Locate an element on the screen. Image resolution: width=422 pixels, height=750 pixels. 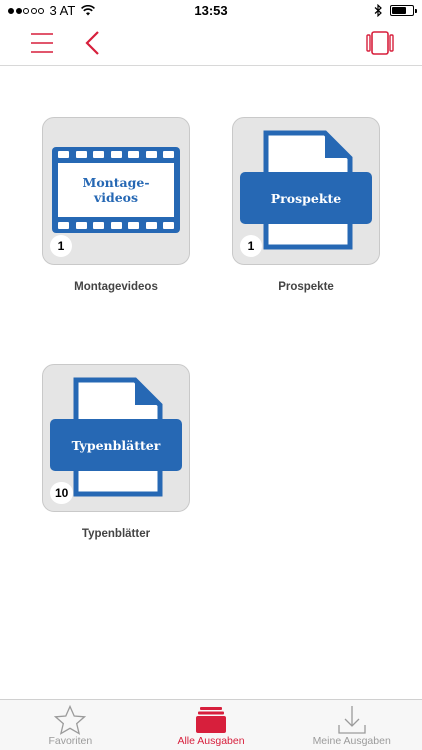
category-tile-prospekte: Prospekte 1 Prospekte is located at coordinates (306, 205).